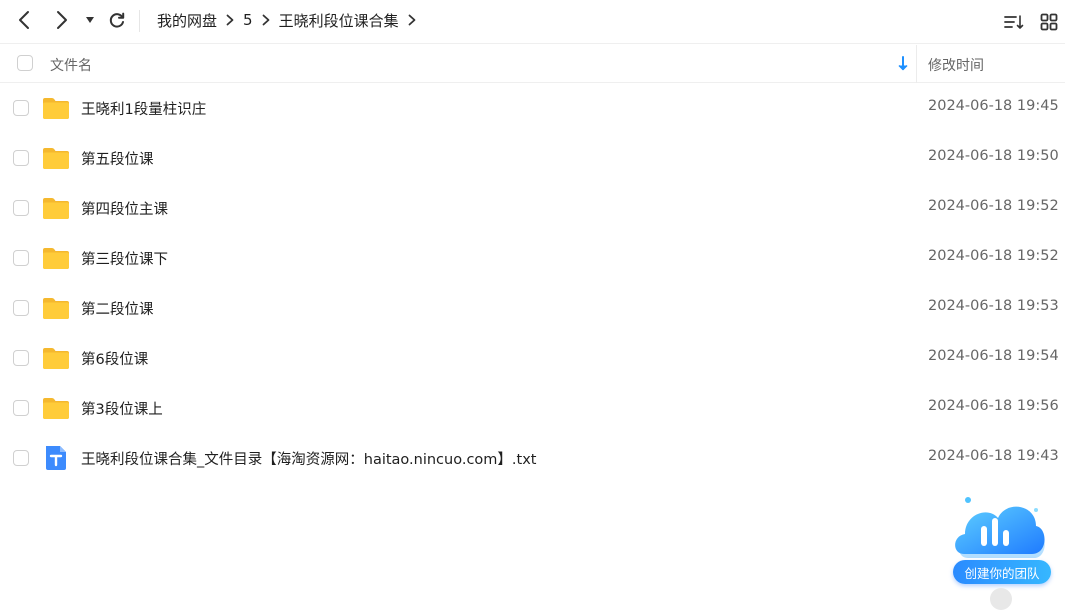 This screenshot has width=1065, height=610. Describe the element at coordinates (532, 408) in the screenshot. I see `file-row: 第3段位课上 2024-06-18 19:56` at that location.